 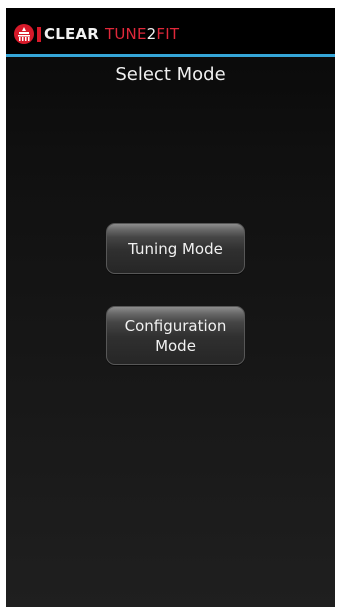 I want to click on brand-tune: TUNE, so click(x=125, y=34).